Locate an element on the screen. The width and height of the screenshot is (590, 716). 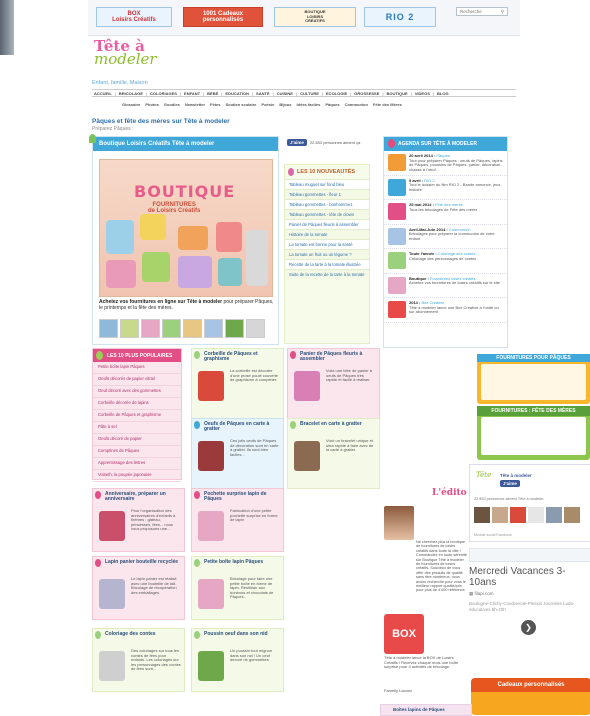
nouveaute-item: Tableau gommettes - tête de clown is located at coordinates (327, 214).